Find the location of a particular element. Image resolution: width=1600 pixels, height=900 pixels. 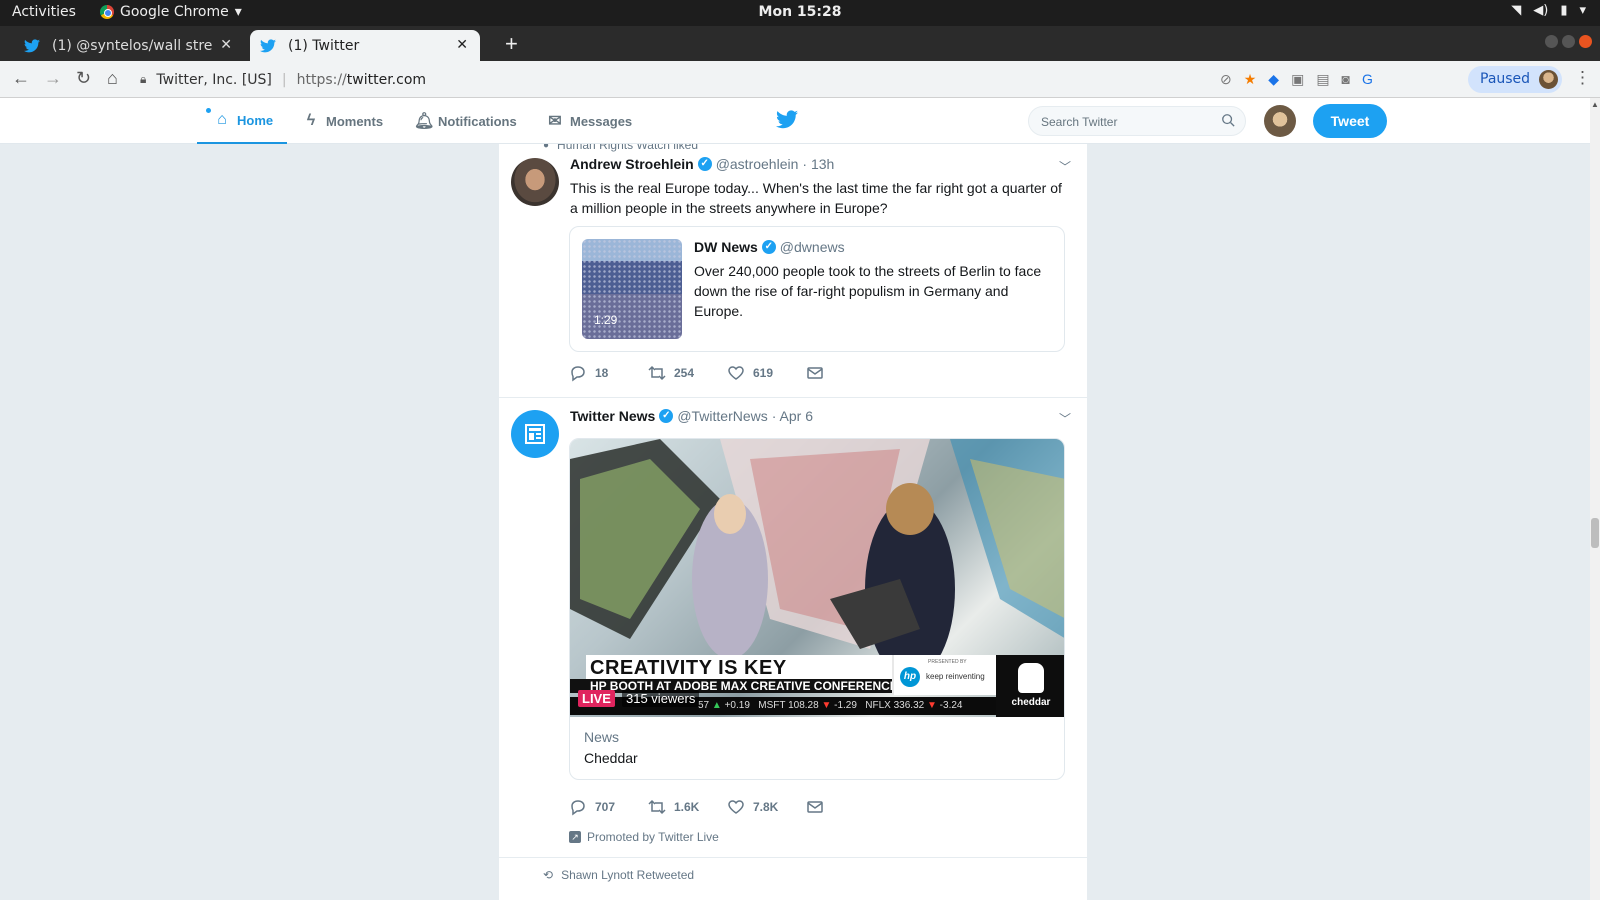

close-window-icon is located at coordinates (1585, 41).